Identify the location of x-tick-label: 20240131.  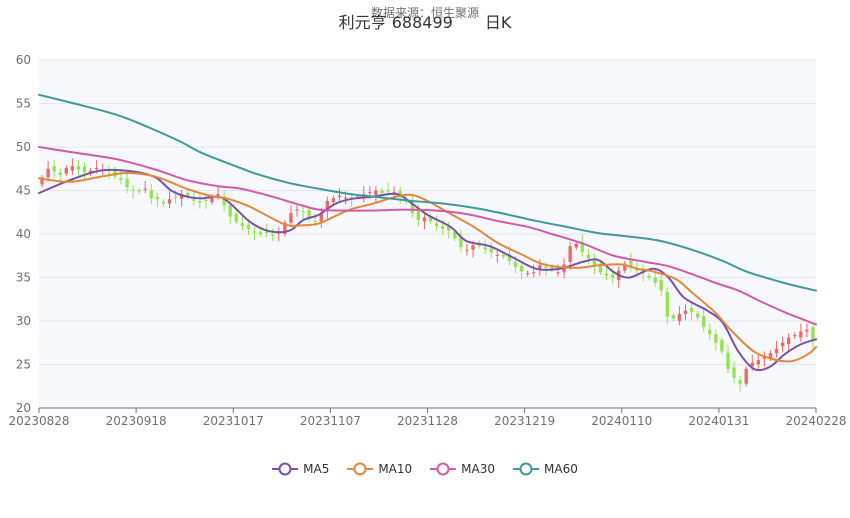
(718, 421).